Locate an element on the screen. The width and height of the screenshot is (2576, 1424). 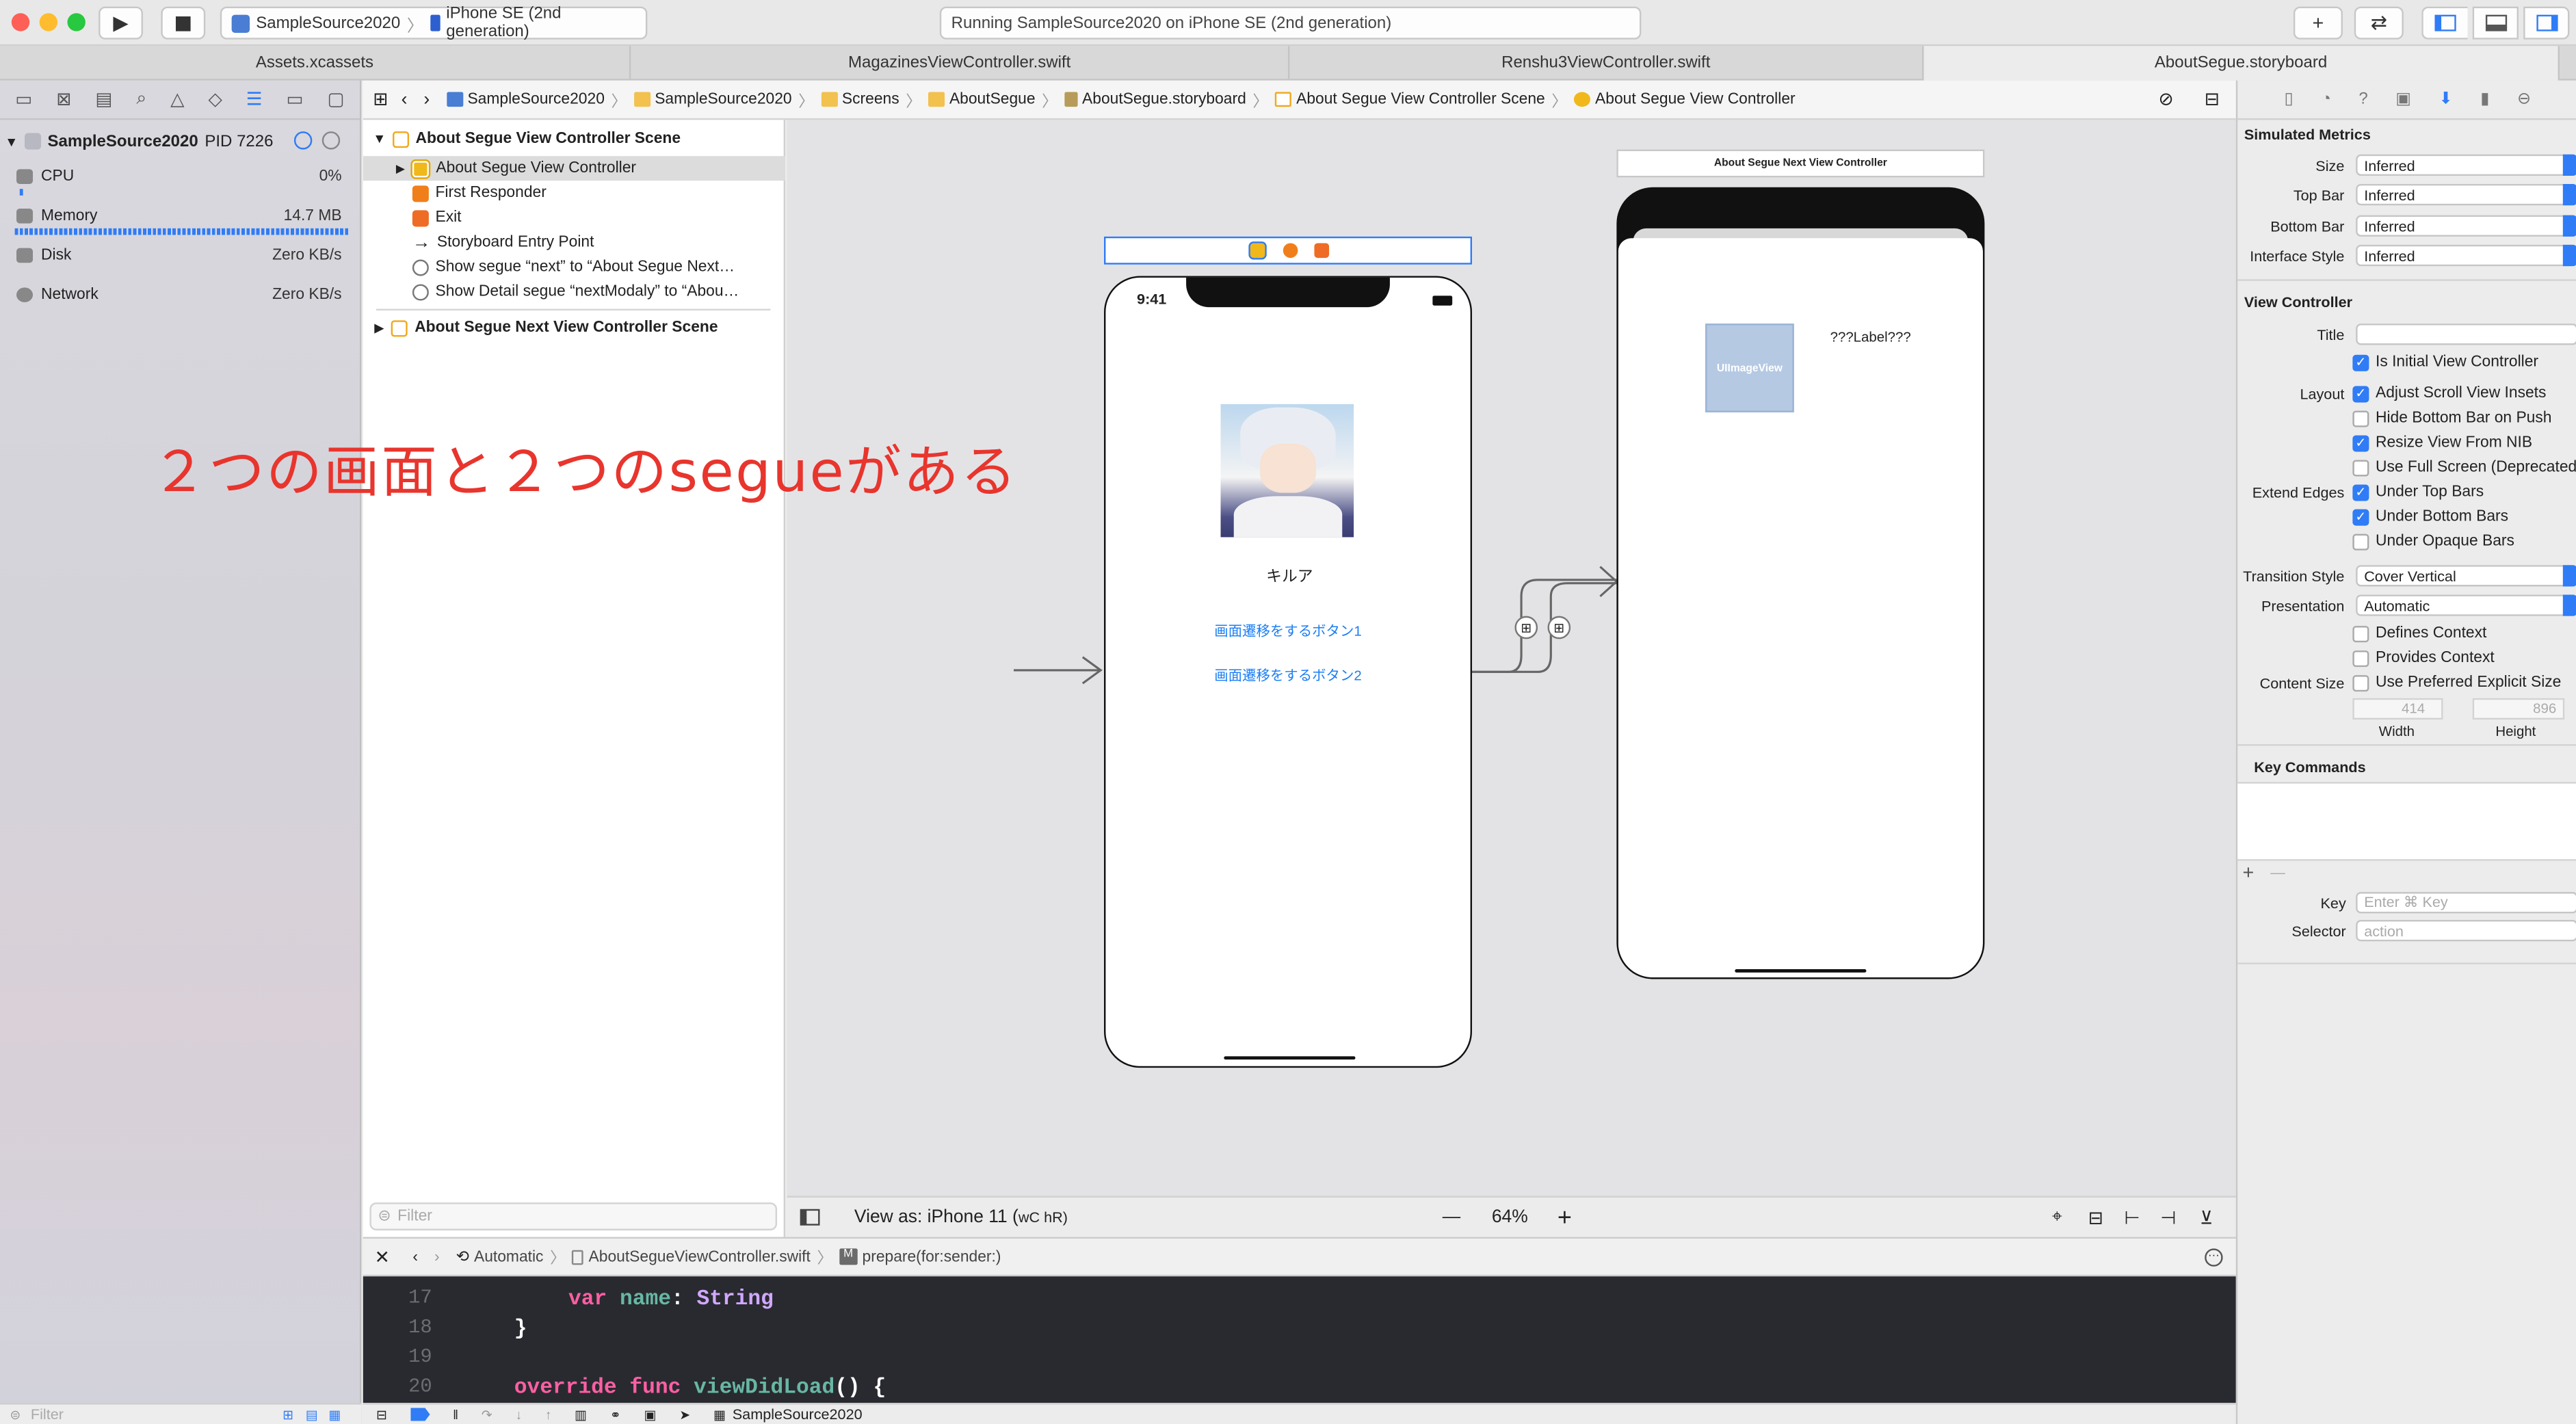
close-icon: ✕ is located at coordinates (382, 1256).